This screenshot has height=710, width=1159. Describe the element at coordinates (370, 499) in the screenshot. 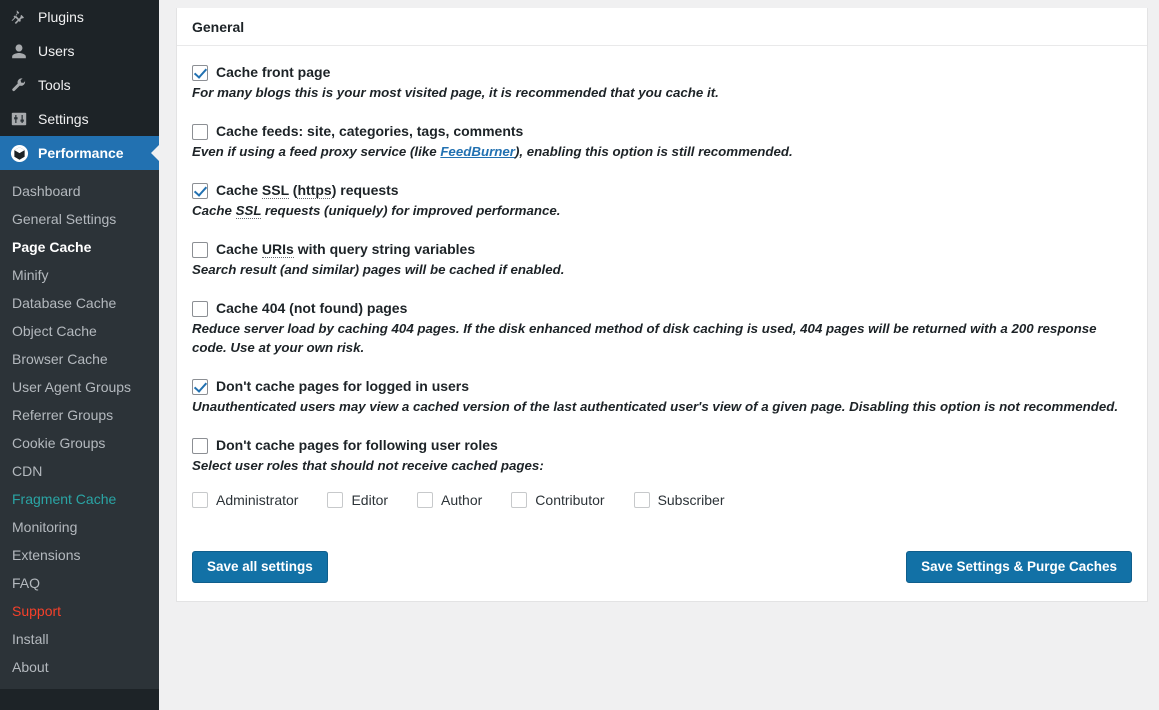

I see `role-label: Editor` at that location.